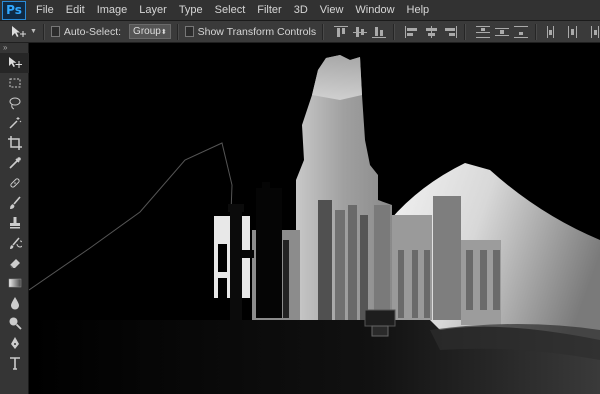 This screenshot has height=394, width=600. What do you see at coordinates (153, 10) in the screenshot?
I see `menu-layer: Layer` at bounding box center [153, 10].